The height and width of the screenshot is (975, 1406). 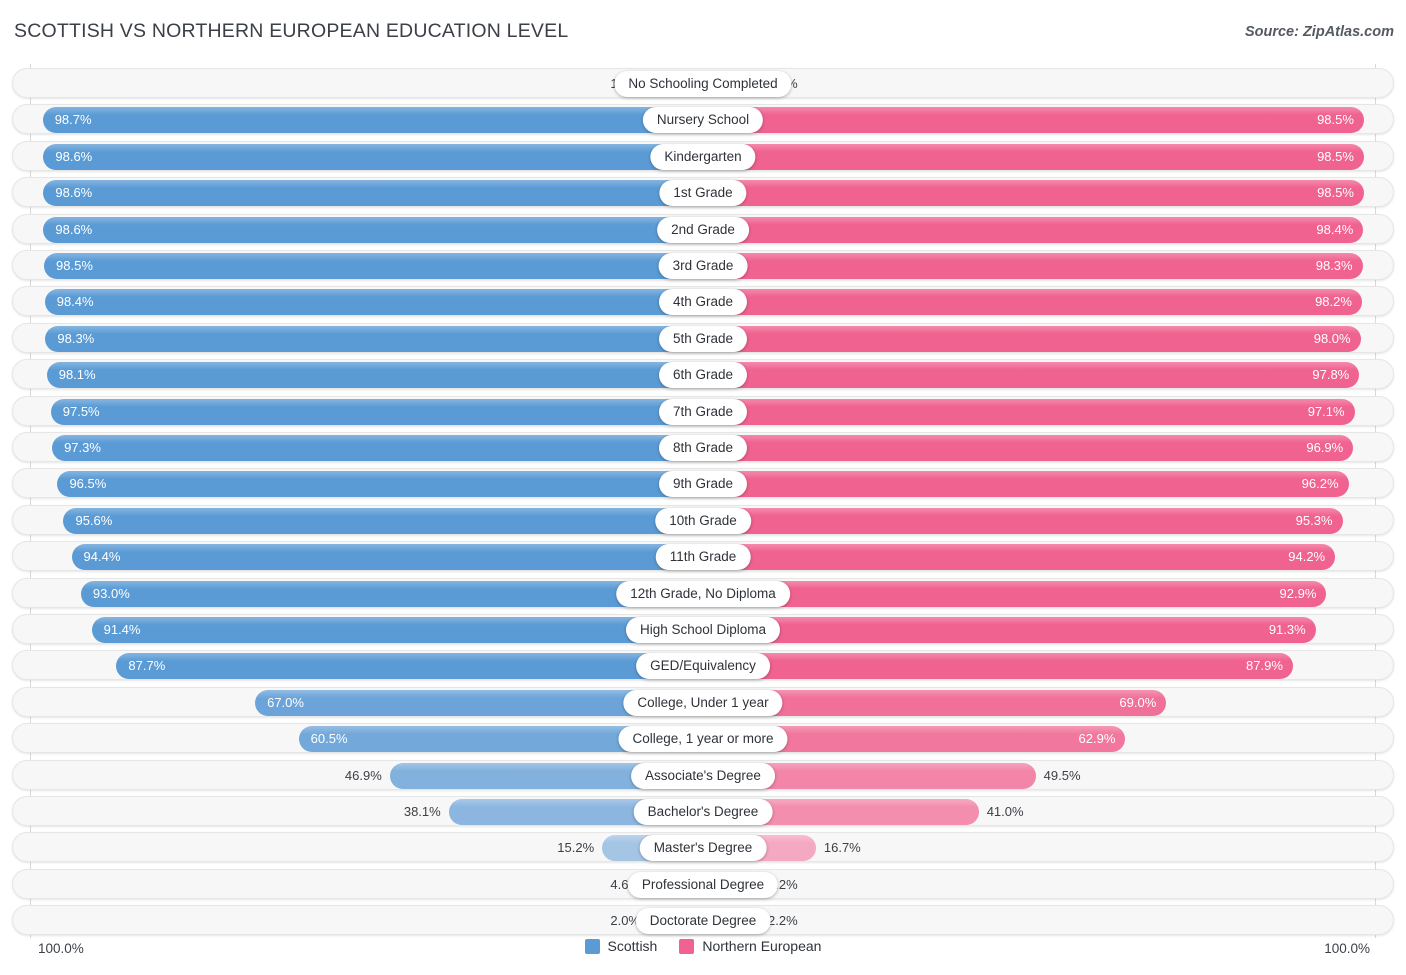 I want to click on category-label: Bachelor's Degree, so click(x=703, y=812).